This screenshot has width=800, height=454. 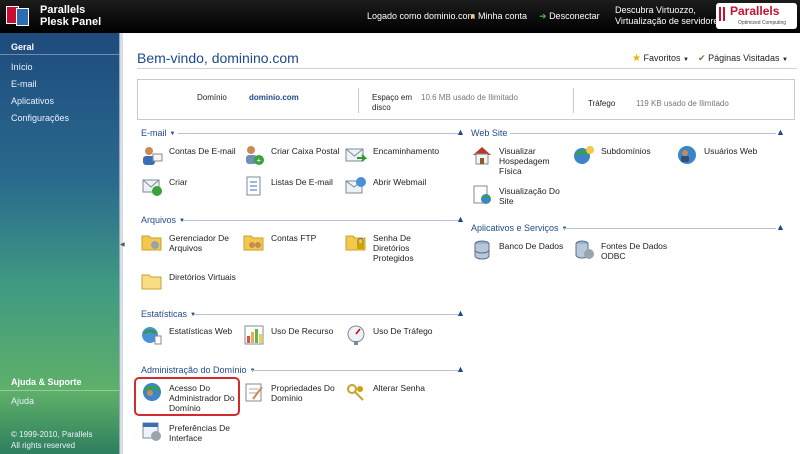 What do you see at coordinates (469, 97) in the screenshot?
I see `disk-space-value: 10.6 MB usado de Ilimitado` at bounding box center [469, 97].